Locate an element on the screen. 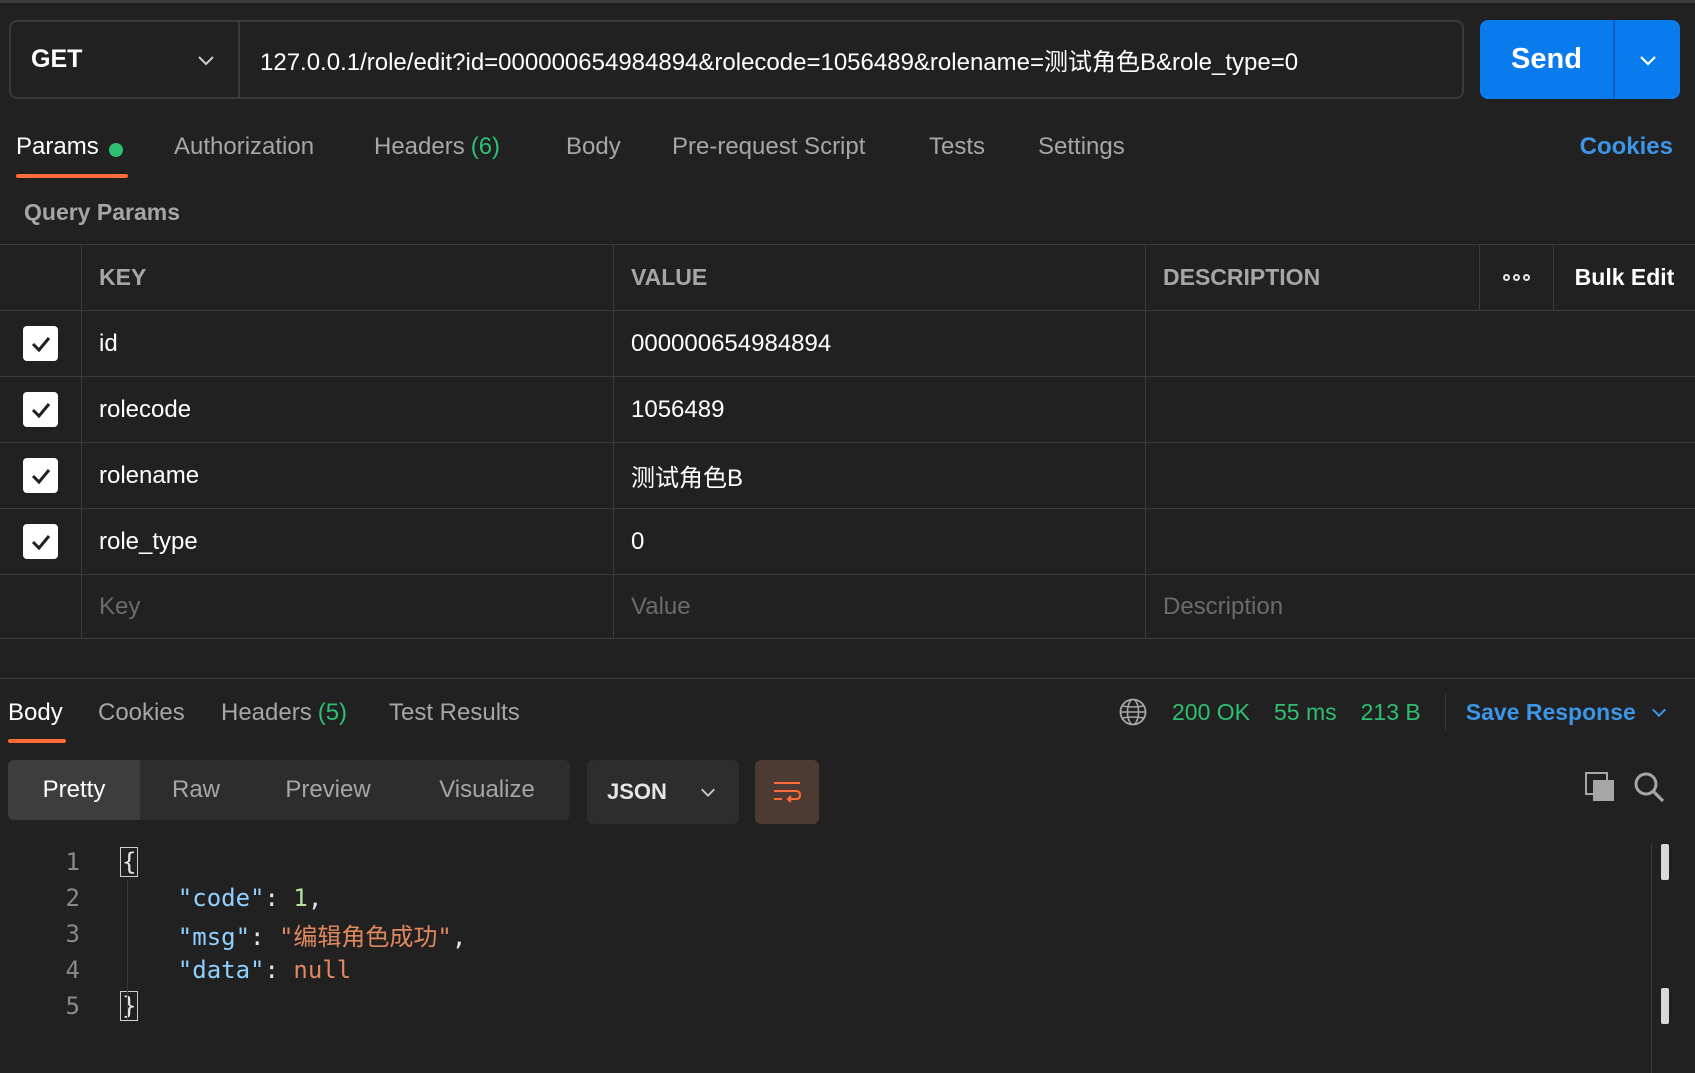 The image size is (1695, 1073). code-line: 2 "code": 1, is located at coordinates (825, 898).